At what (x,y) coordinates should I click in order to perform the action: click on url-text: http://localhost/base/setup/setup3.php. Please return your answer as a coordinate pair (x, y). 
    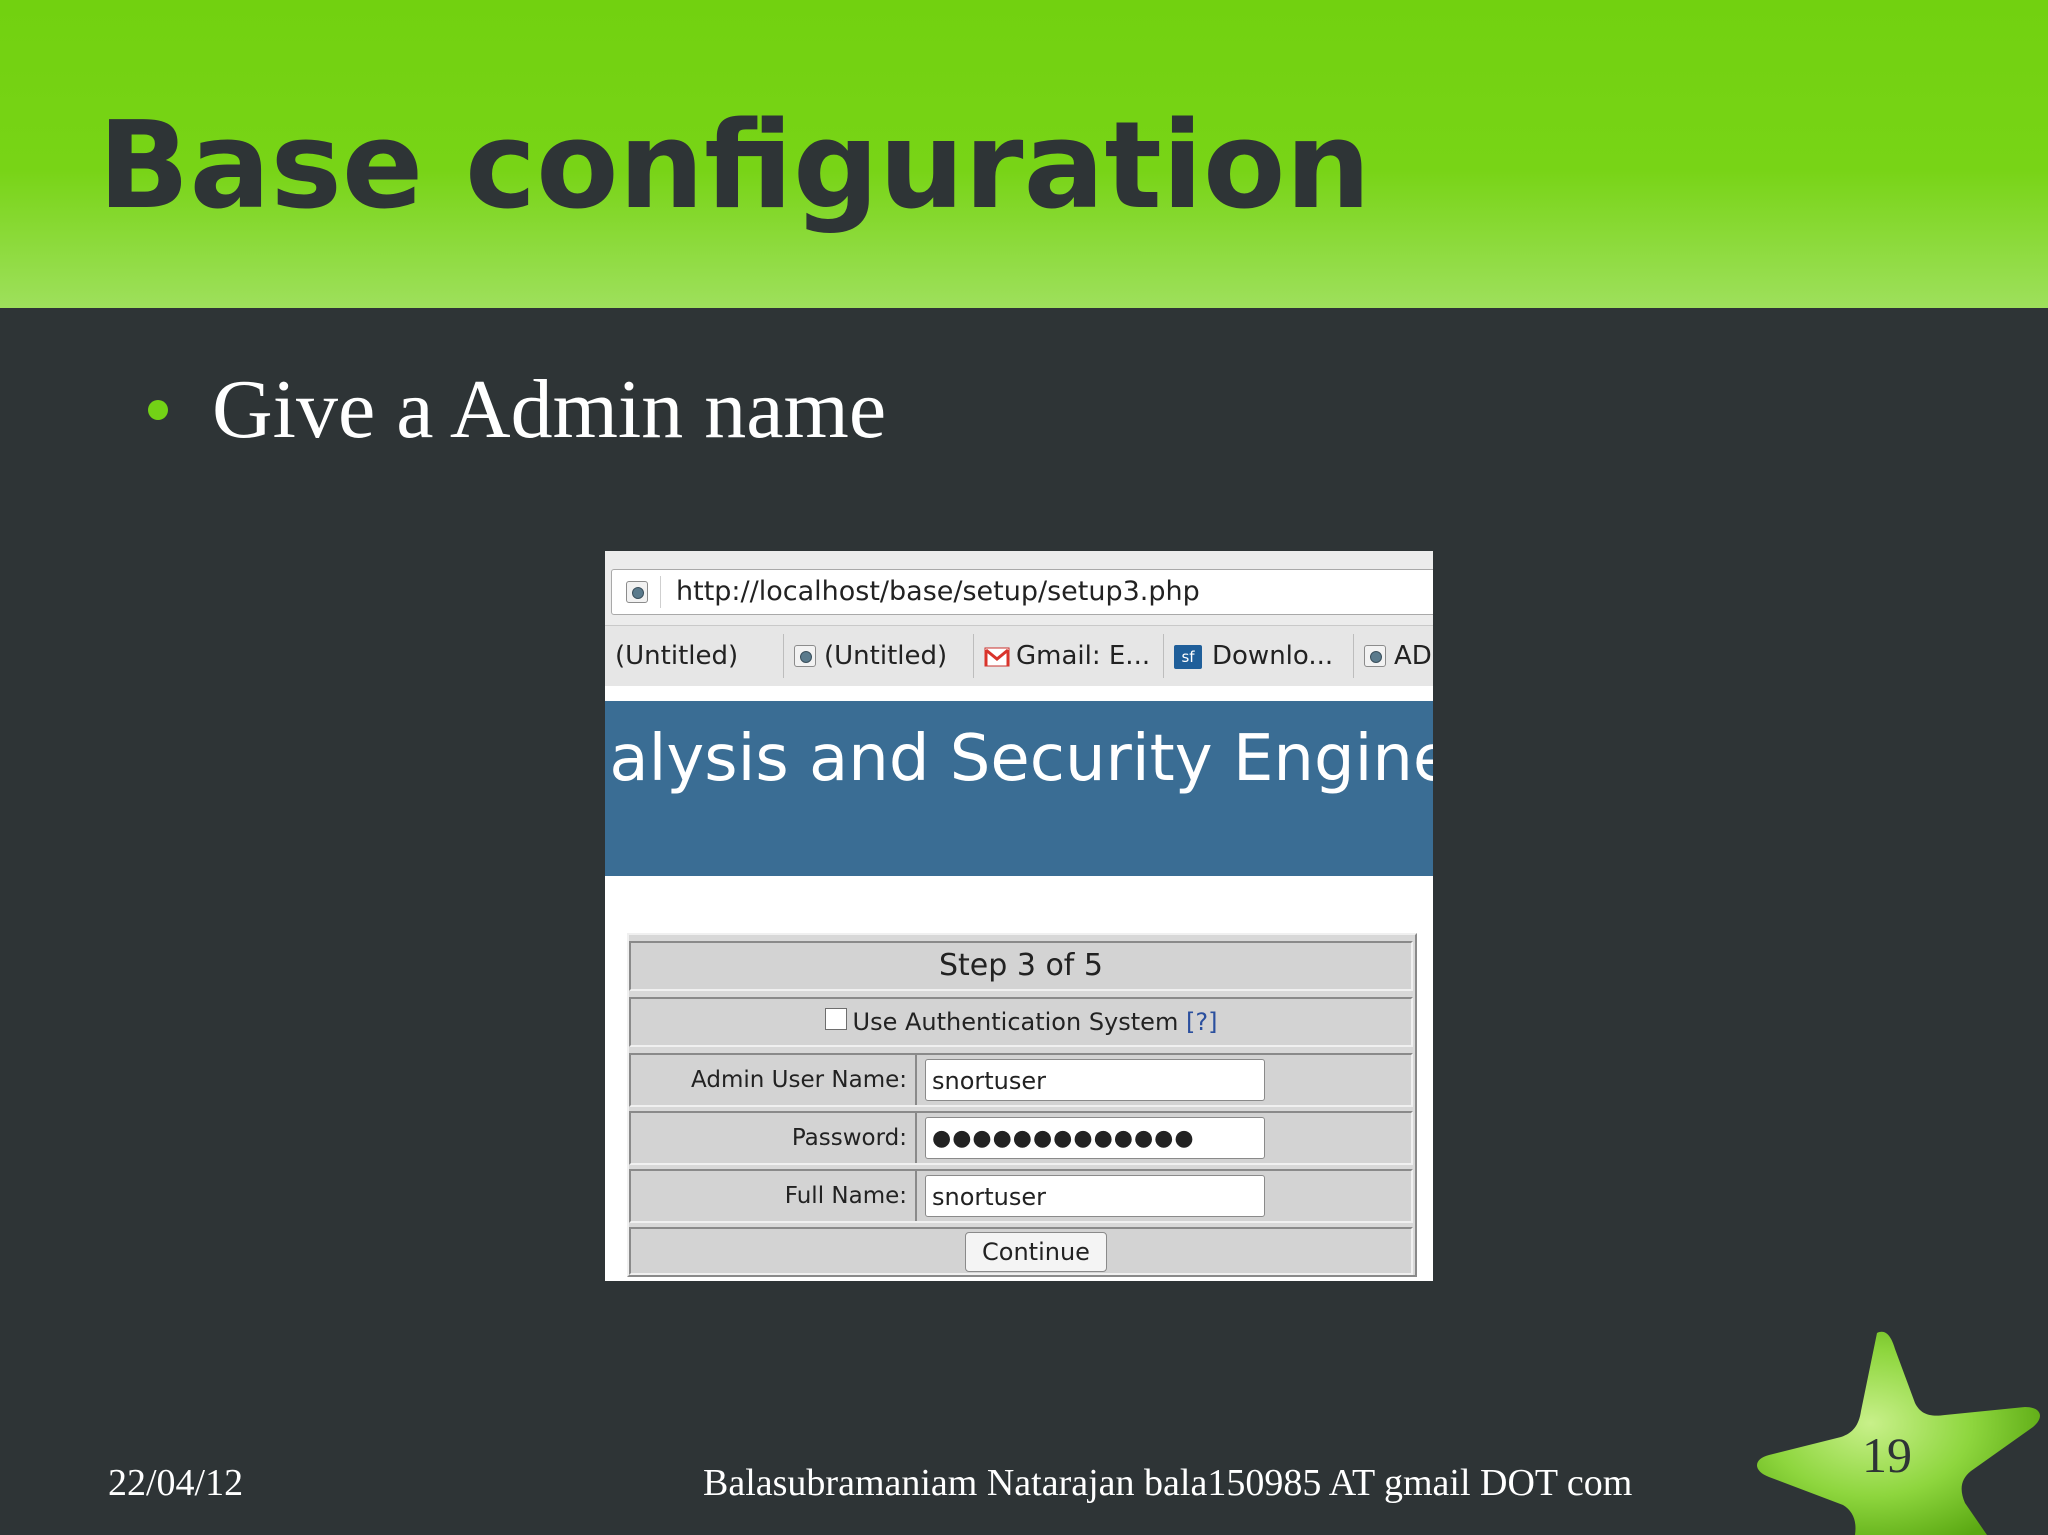
    Looking at the image, I should click on (938, 592).